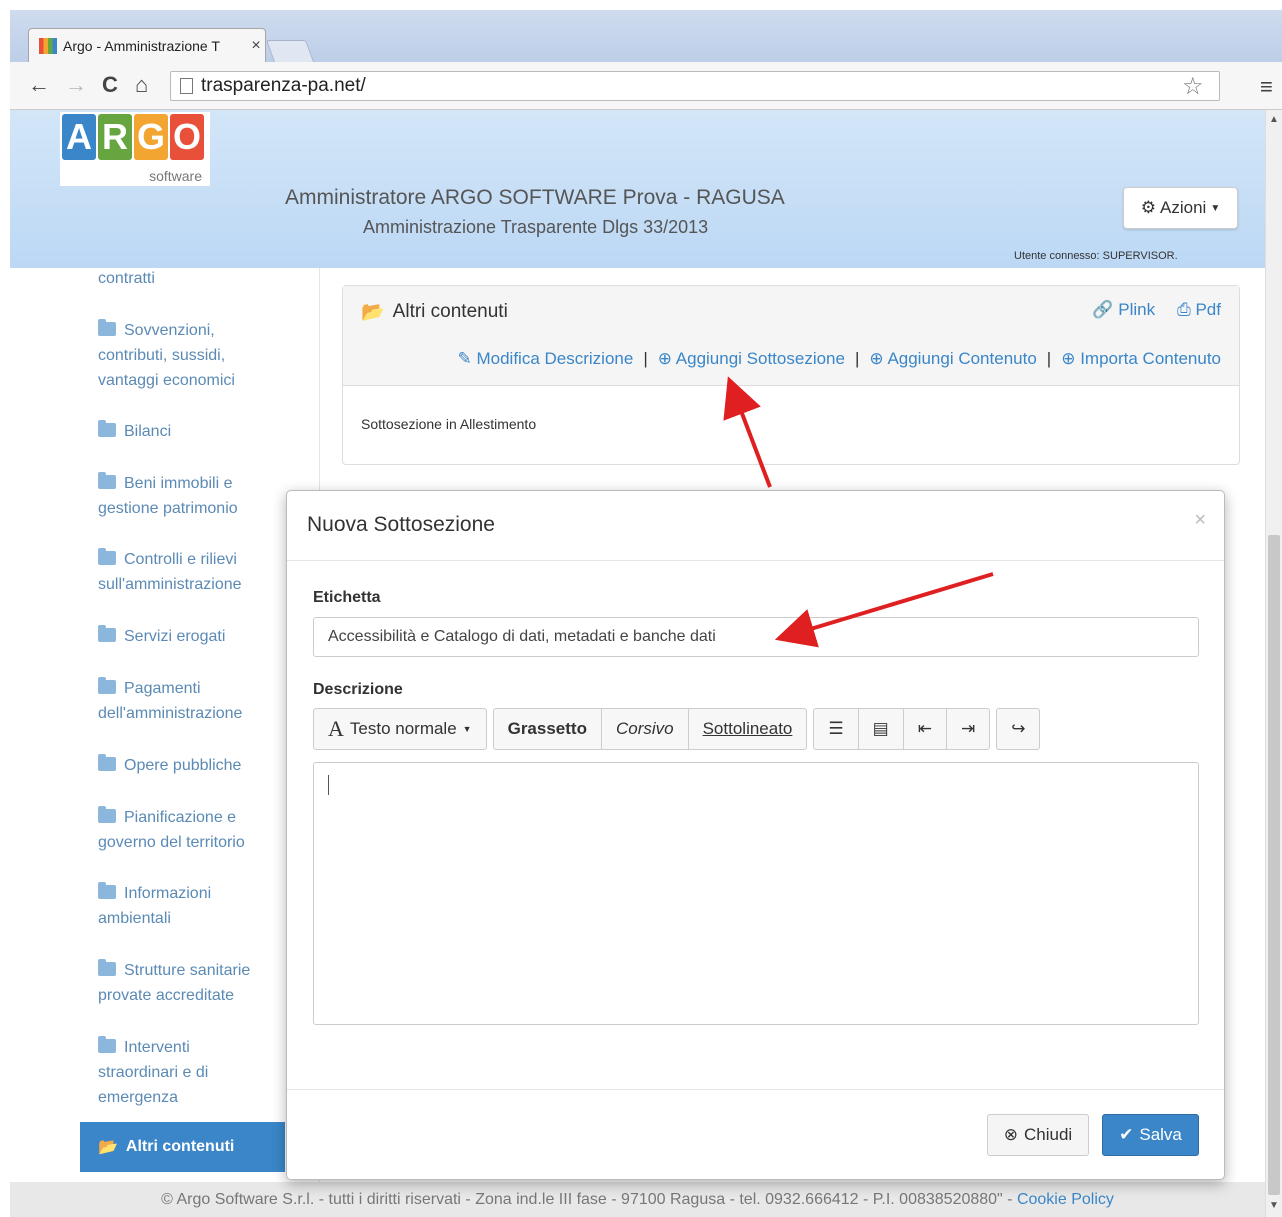 This screenshot has width=1282, height=1217. I want to click on logo-letter: O, so click(187, 137).